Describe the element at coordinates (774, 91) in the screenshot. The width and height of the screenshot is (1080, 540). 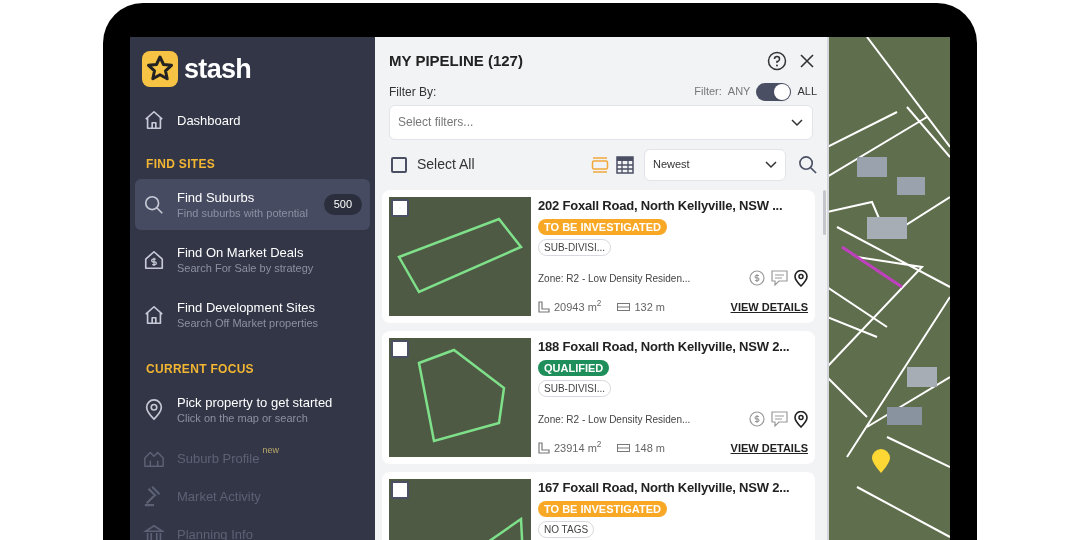
I see `filter-toggle` at that location.